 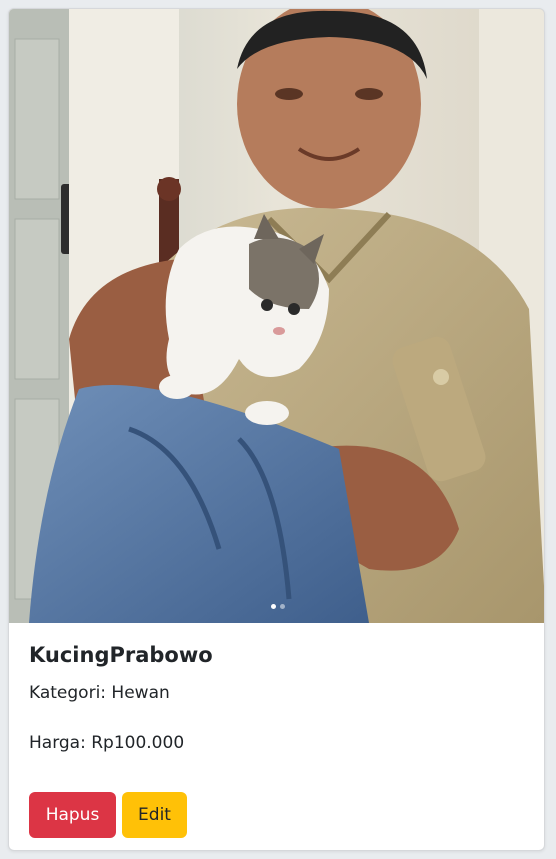 What do you see at coordinates (72, 815) in the screenshot?
I see `delete-button: Hapus` at bounding box center [72, 815].